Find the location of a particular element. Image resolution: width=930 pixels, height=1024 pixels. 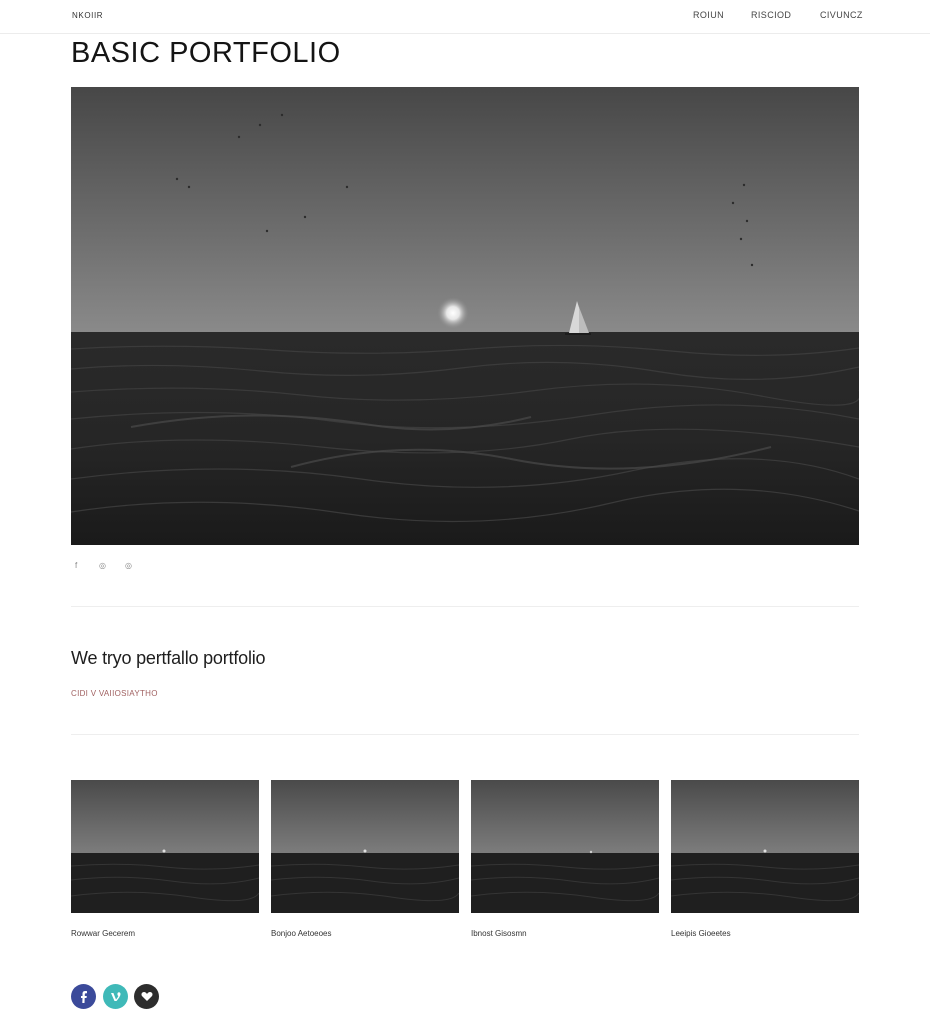

section-heading: We tryo pertfallo portfolio is located at coordinates (168, 658).